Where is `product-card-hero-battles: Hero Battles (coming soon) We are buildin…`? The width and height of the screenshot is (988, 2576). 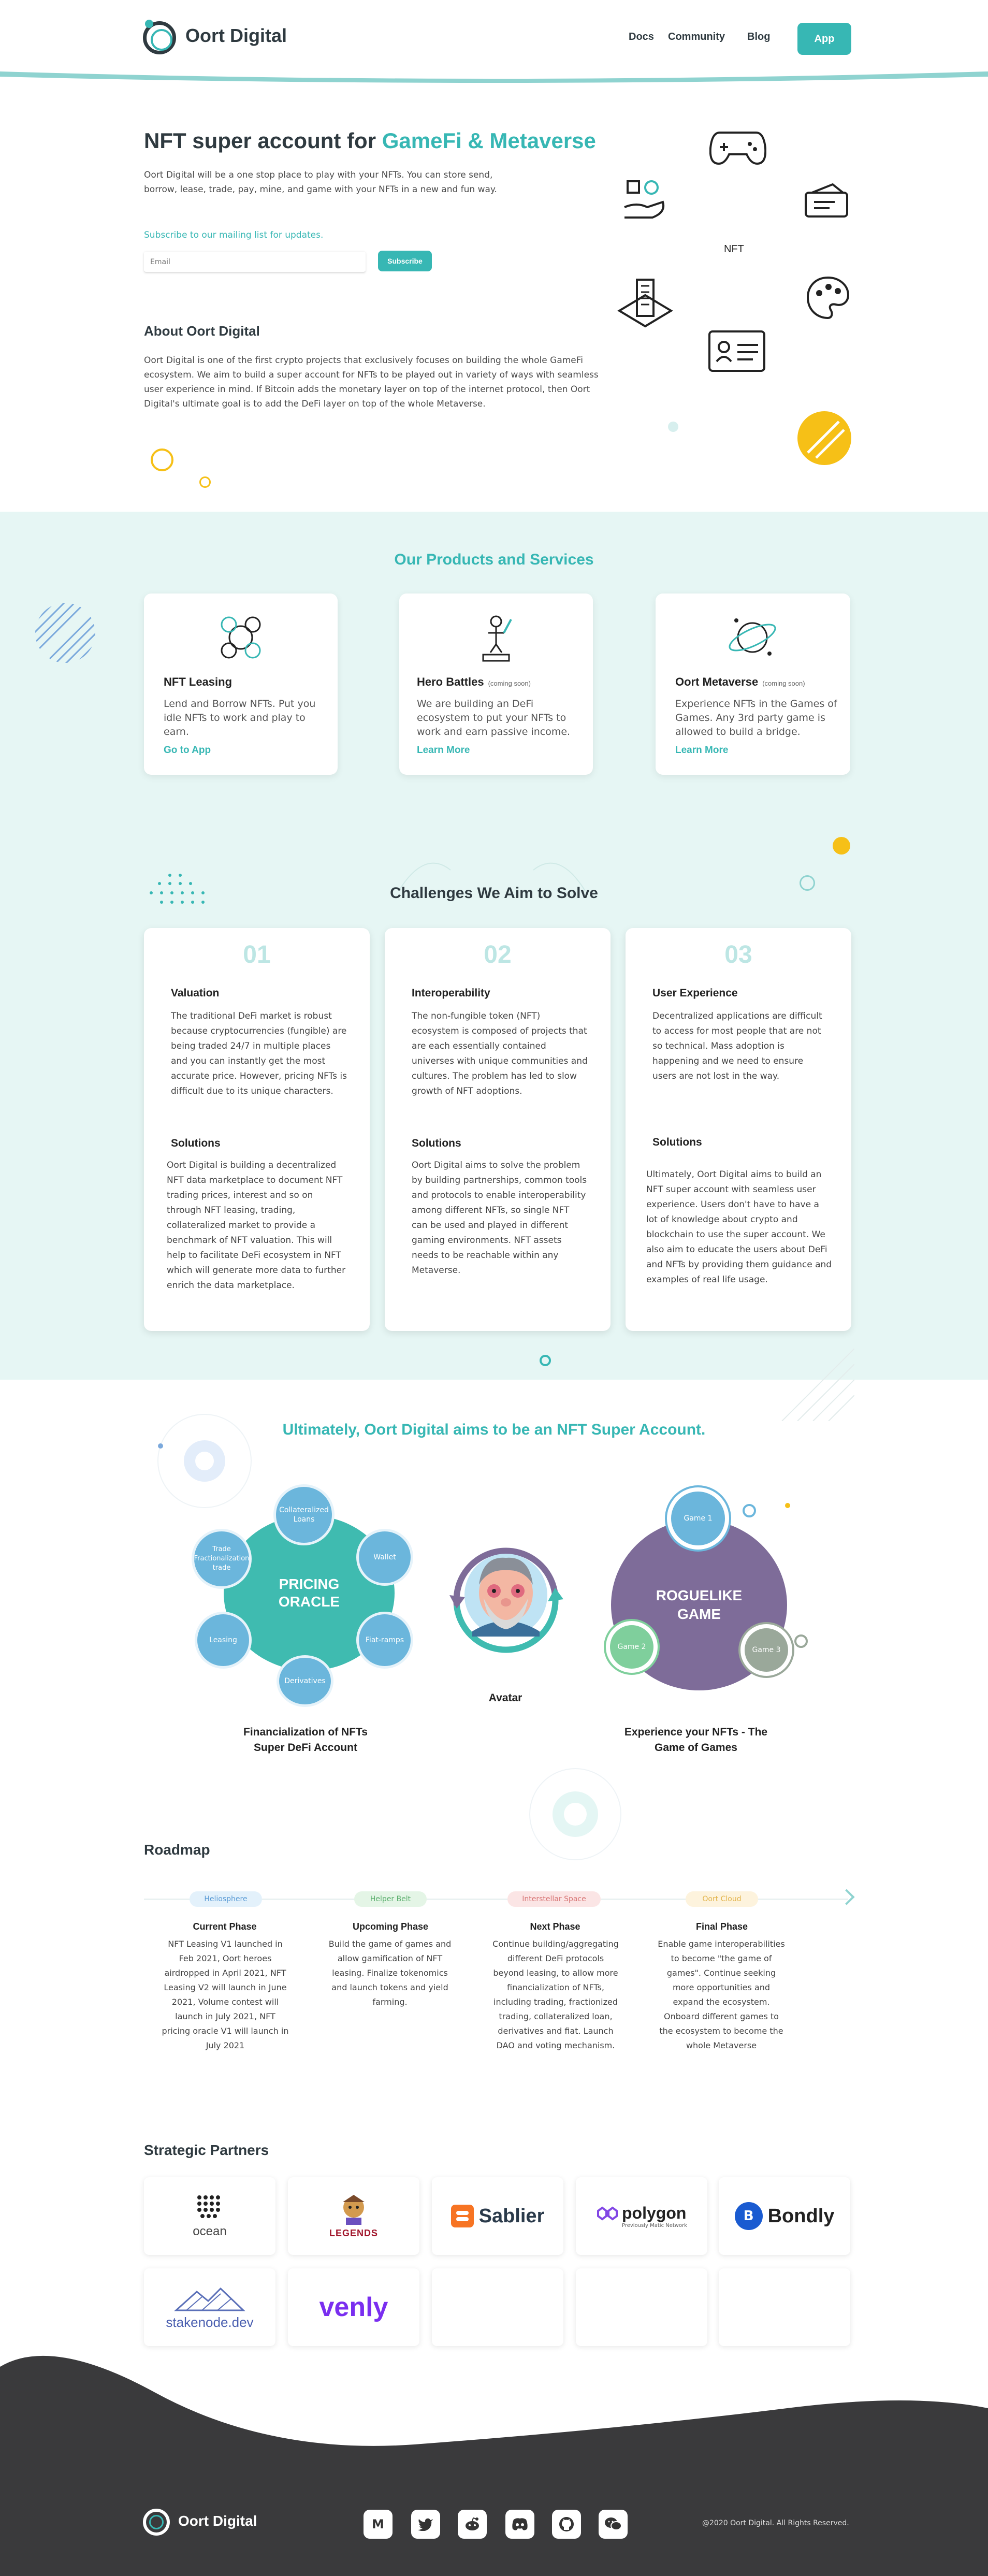 product-card-hero-battles: Hero Battles (coming soon) We are buildin… is located at coordinates (496, 684).